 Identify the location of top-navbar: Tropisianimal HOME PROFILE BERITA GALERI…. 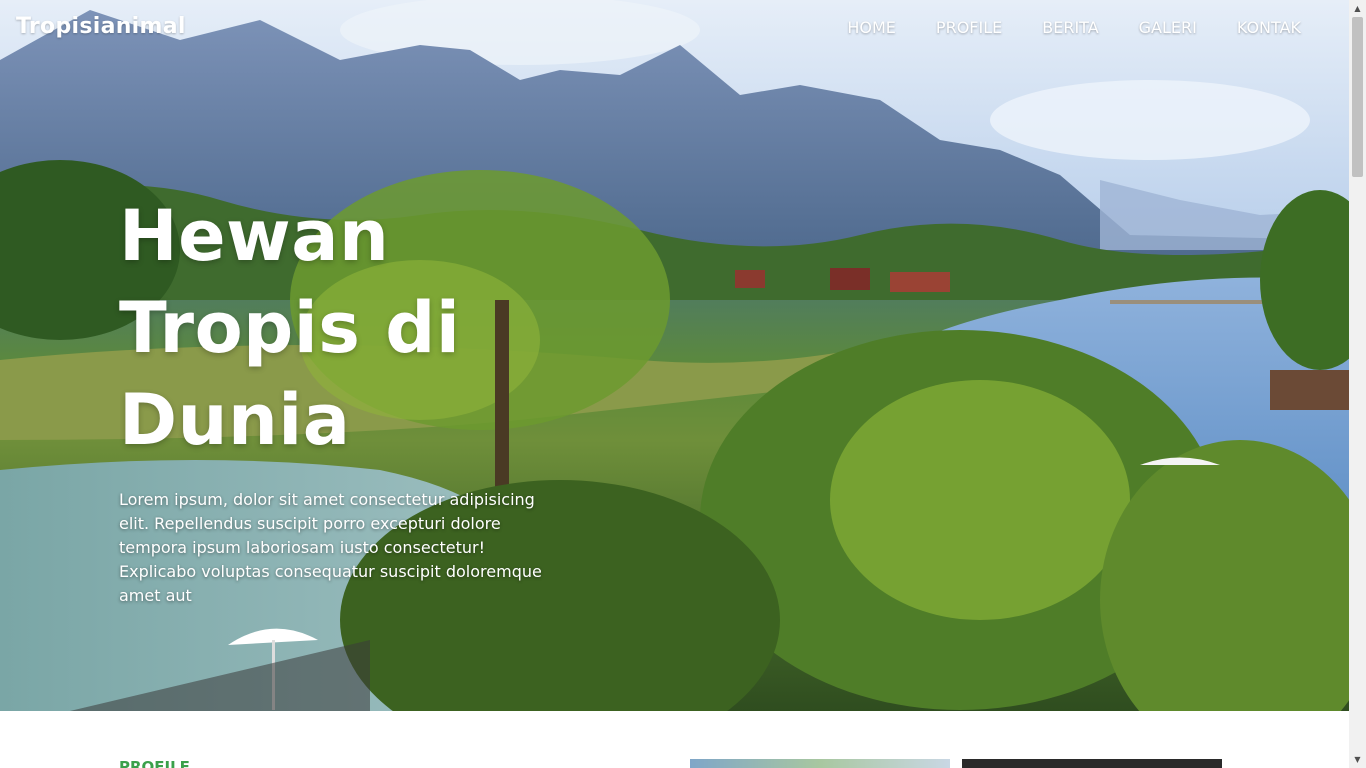
(674, 28).